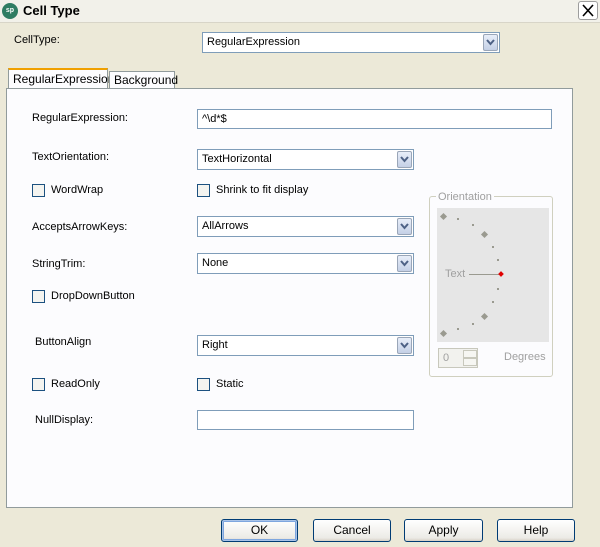  I want to click on shrink-checkbox, so click(203, 190).